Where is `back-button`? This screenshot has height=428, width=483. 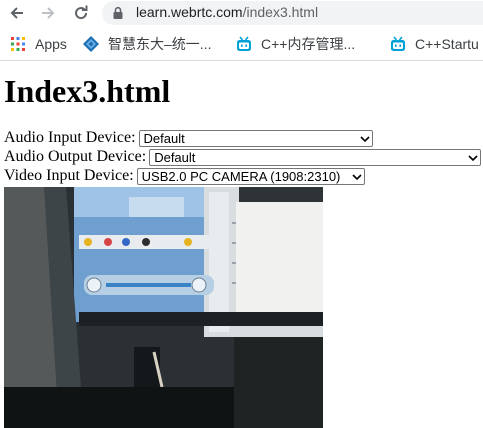 back-button is located at coordinates (17, 13).